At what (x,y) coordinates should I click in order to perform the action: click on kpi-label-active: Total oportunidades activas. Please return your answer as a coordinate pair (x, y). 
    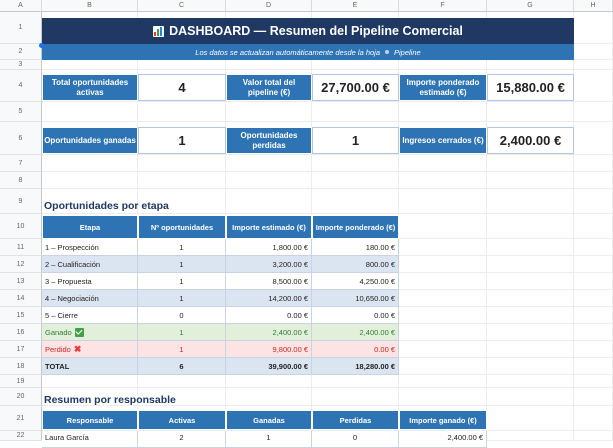
    Looking at the image, I should click on (90, 87).